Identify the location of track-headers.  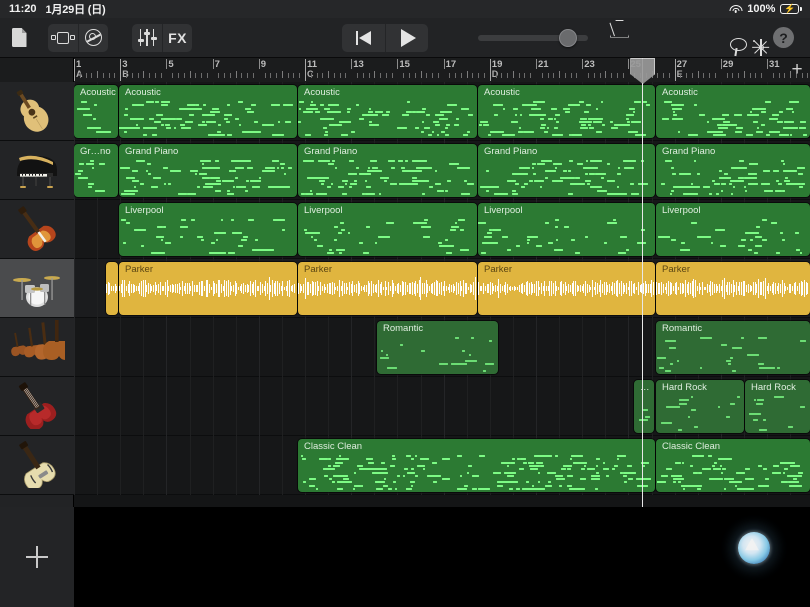
(37, 294).